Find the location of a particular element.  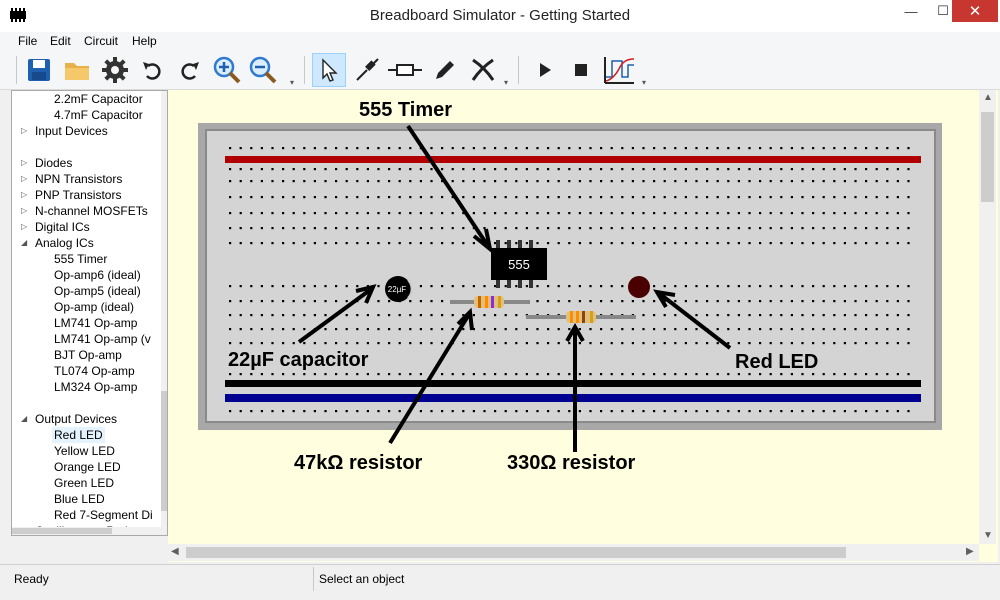

menu-help: Help is located at coordinates (144, 41).